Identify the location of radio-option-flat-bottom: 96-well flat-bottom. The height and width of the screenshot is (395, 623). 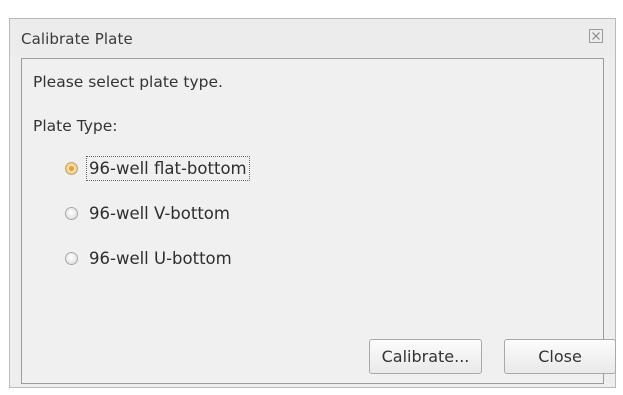
(157, 168).